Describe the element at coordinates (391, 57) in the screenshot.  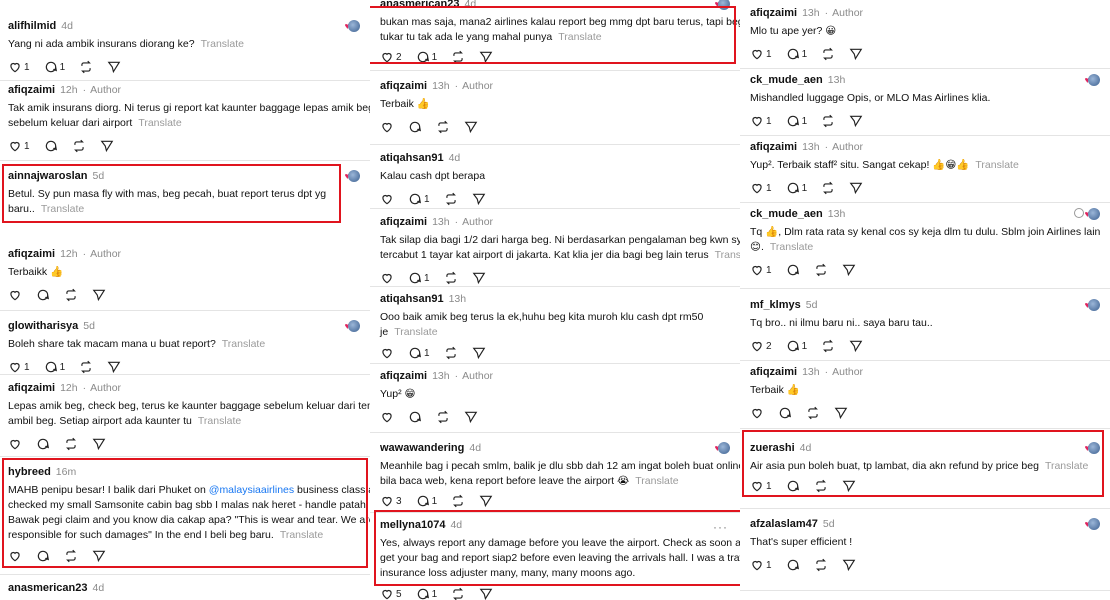
I see `like-button: 2` at that location.